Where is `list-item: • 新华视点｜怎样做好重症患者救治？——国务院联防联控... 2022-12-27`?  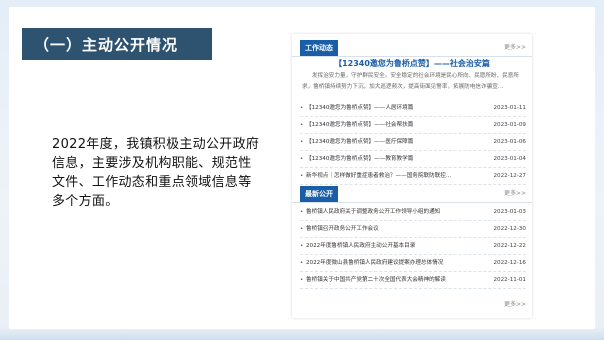
list-item: • 新华视点｜怎样做好重症患者救治？——国务院联防联控... 2022-12-27 is located at coordinates (413, 176).